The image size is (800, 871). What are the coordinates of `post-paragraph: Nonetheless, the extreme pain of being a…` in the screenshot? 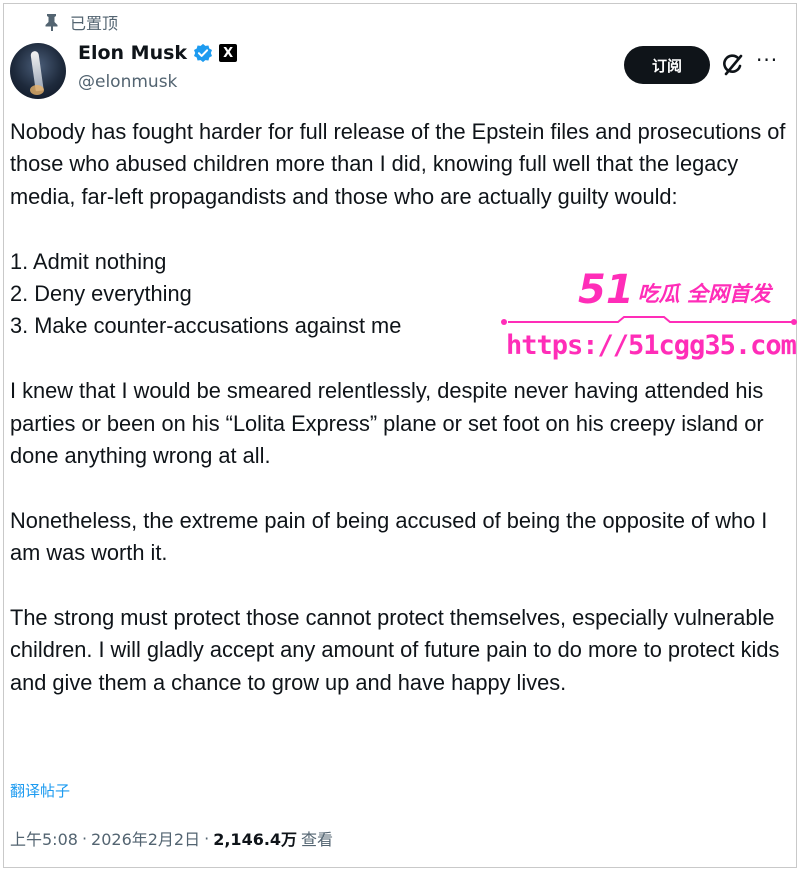 It's located at (389, 536).